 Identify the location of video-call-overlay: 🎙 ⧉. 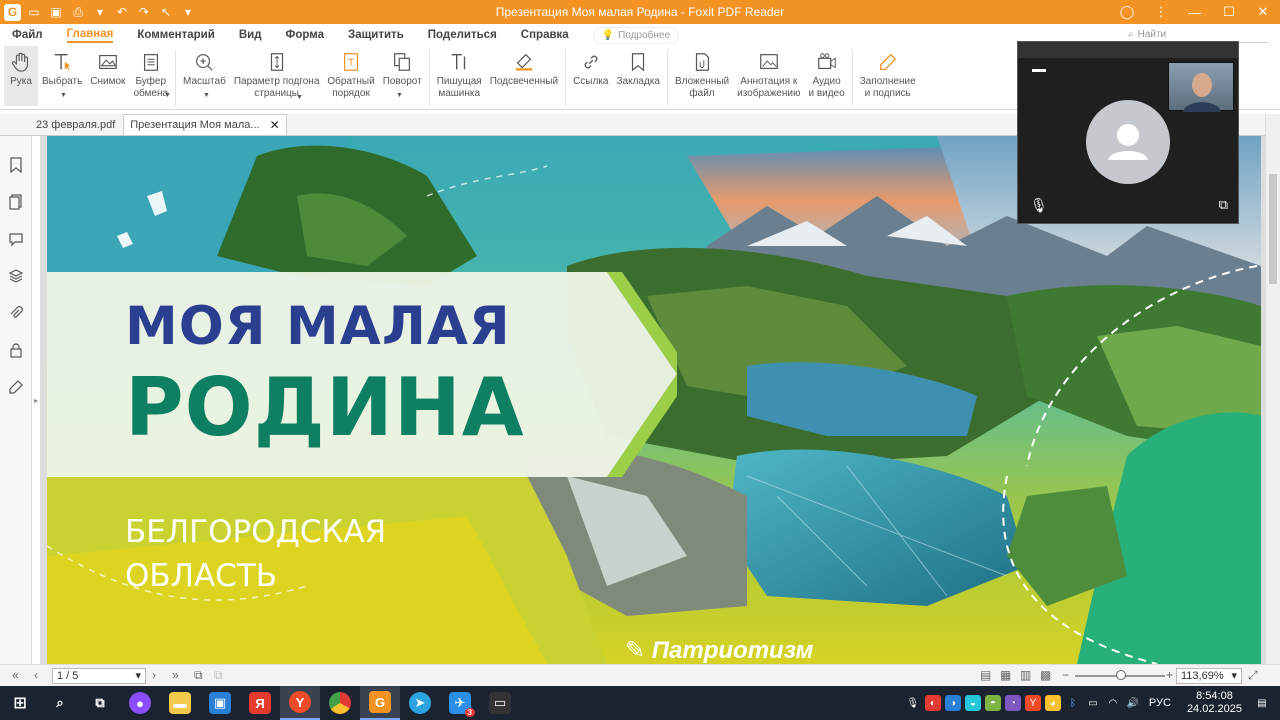
(1128, 132).